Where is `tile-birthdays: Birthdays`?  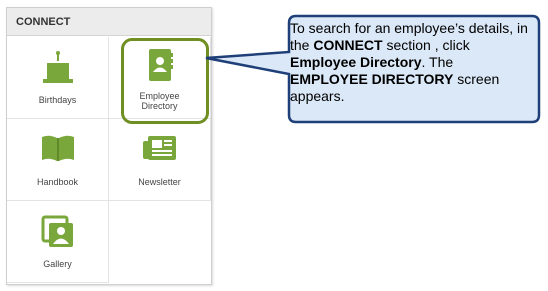
tile-birthdays: Birthdays is located at coordinates (58, 78).